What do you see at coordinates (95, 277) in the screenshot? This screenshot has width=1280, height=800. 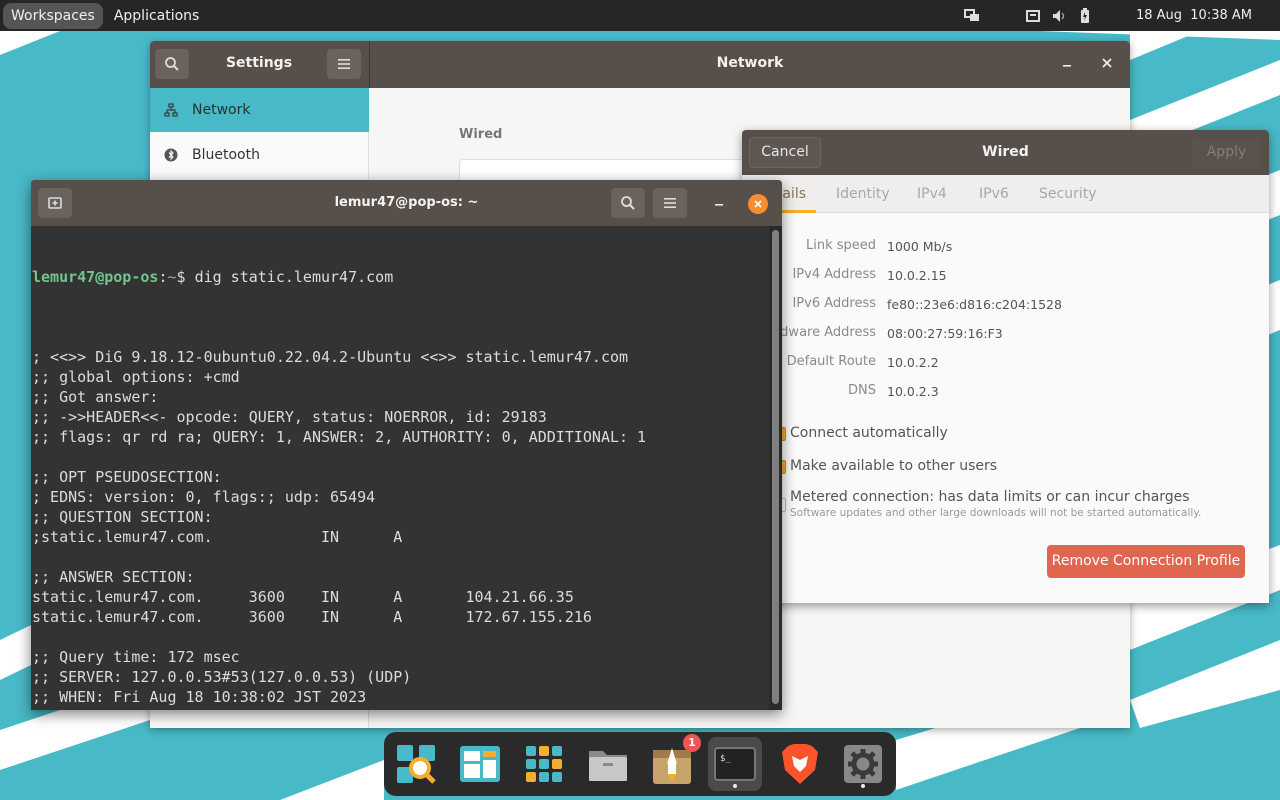 I see `prompt-user: lemur47@pop-os` at bounding box center [95, 277].